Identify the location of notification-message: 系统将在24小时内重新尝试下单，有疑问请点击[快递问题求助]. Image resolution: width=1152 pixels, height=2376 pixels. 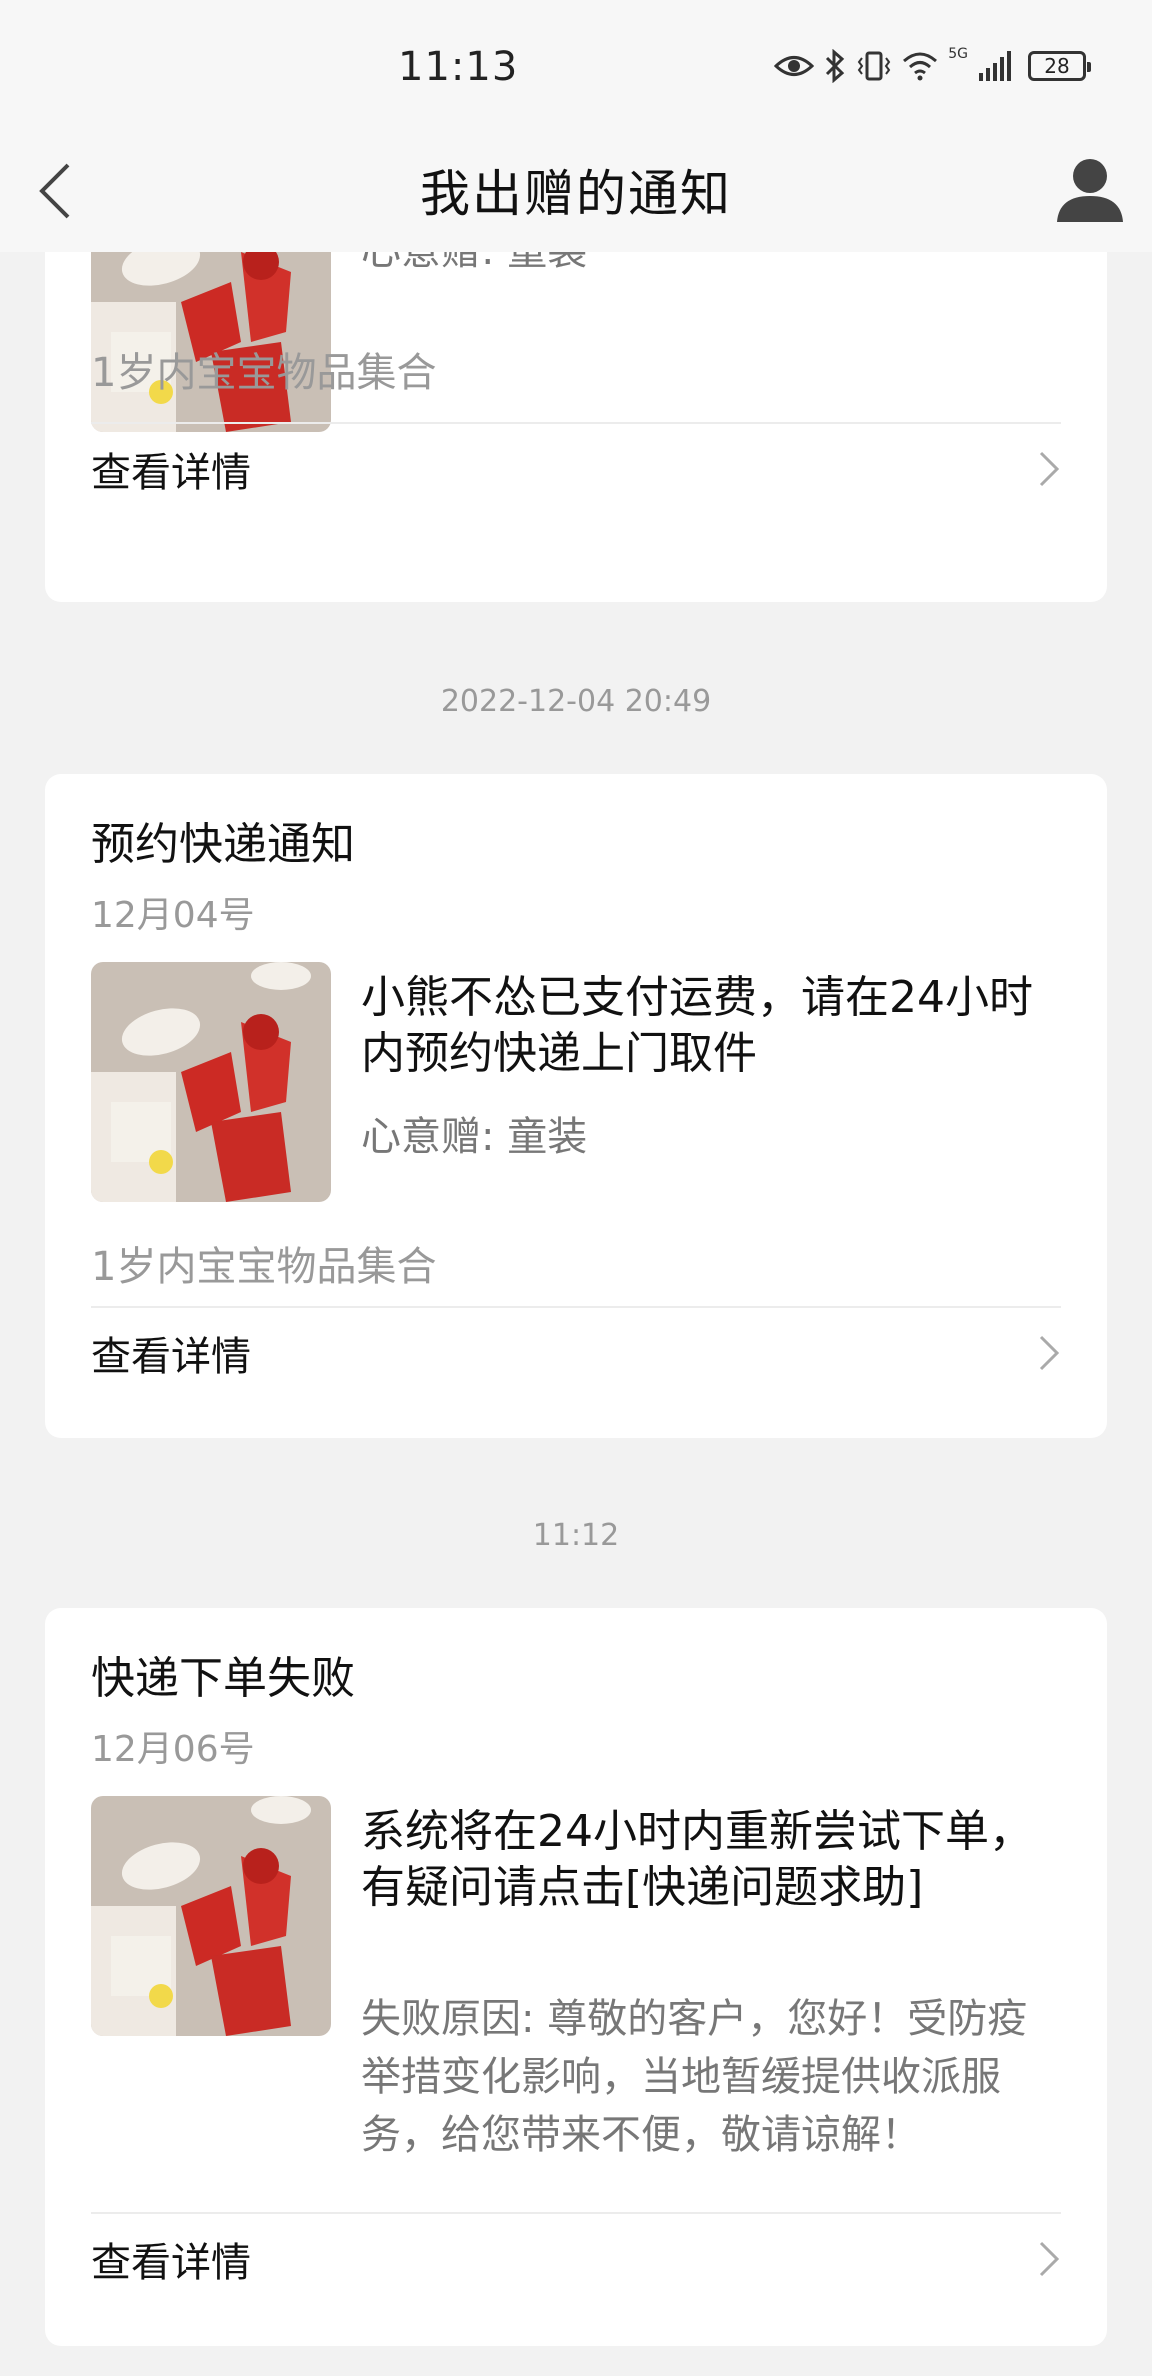
(697, 1859).